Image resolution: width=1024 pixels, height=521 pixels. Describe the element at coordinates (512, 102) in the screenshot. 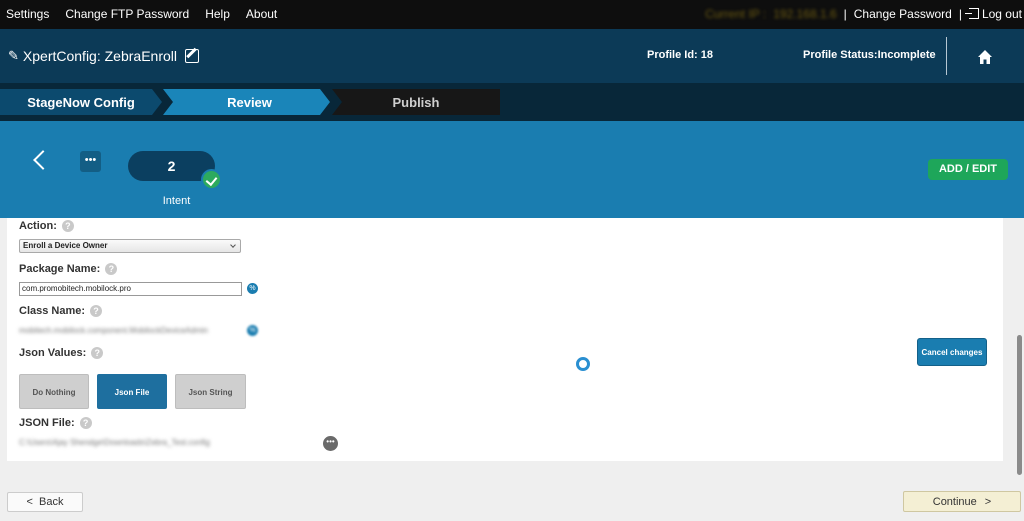

I see `wizard-steps: StageNow Config Review Publish` at that location.